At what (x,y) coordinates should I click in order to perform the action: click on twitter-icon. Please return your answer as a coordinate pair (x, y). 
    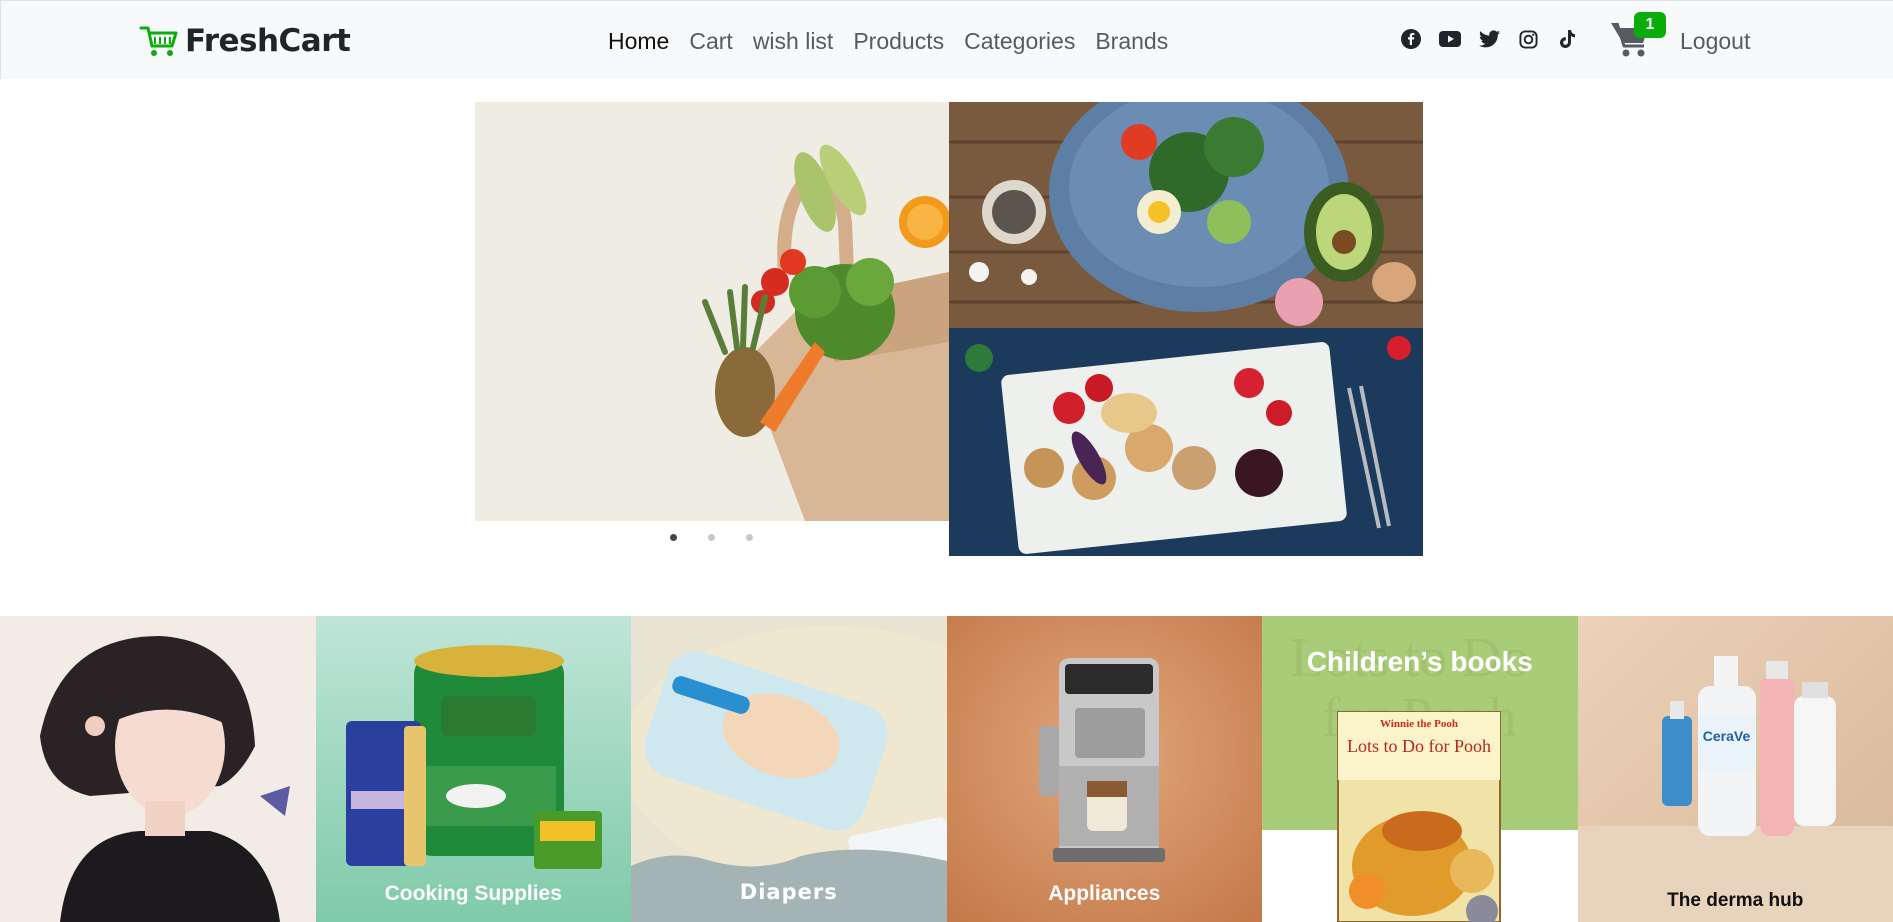
    Looking at the image, I should click on (1489, 39).